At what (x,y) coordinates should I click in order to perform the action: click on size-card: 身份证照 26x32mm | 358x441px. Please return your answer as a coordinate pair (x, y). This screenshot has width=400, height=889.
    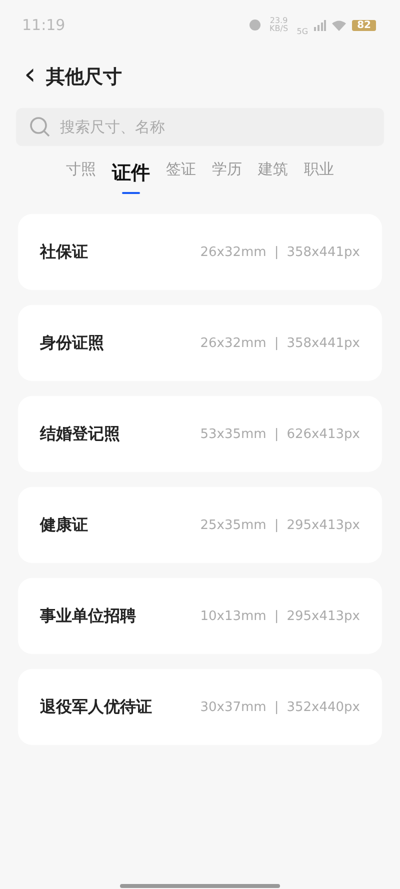
    Looking at the image, I should click on (200, 343).